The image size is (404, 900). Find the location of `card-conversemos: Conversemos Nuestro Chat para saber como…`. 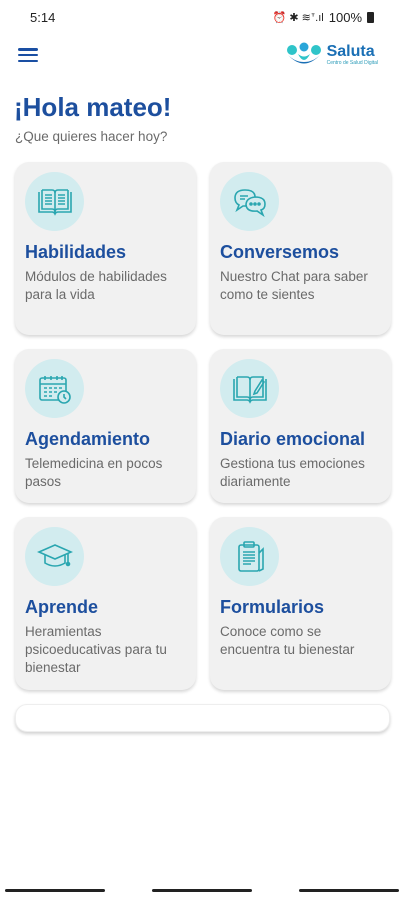

card-conversemos: Conversemos Nuestro Chat para saber como… is located at coordinates (300, 248).